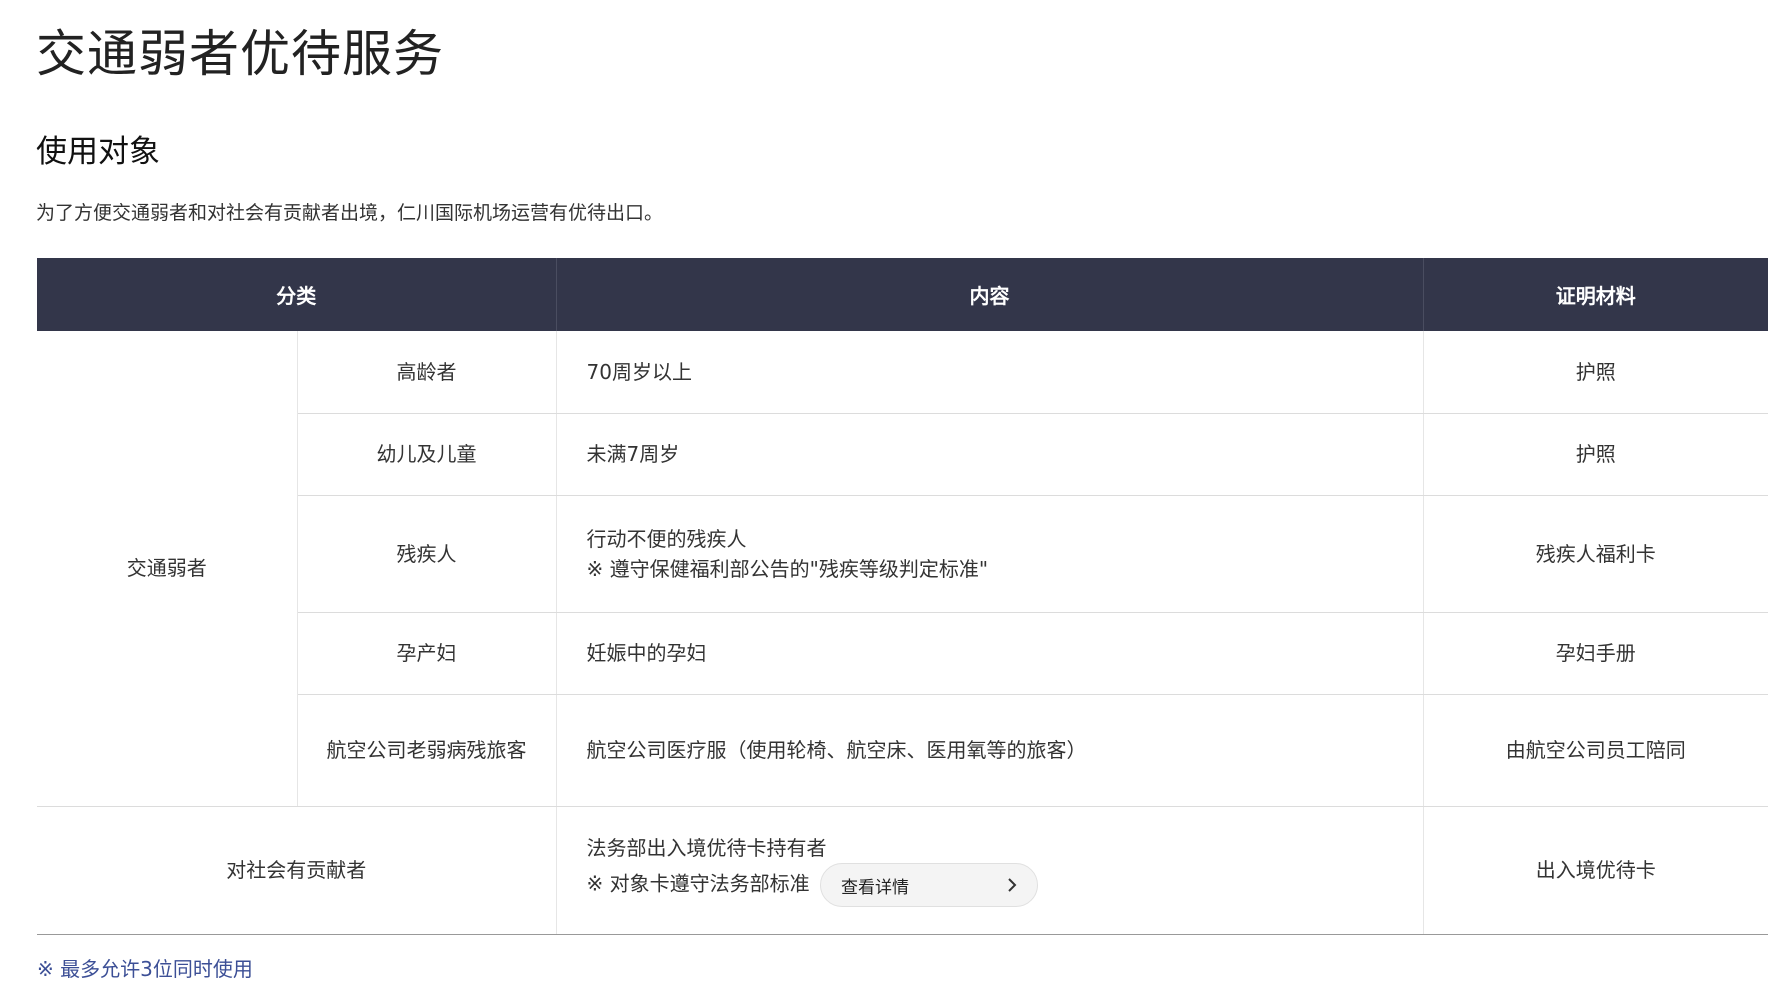 The width and height of the screenshot is (1788, 990). What do you see at coordinates (297, 294) in the screenshot?
I see `header-category: 分类` at bounding box center [297, 294].